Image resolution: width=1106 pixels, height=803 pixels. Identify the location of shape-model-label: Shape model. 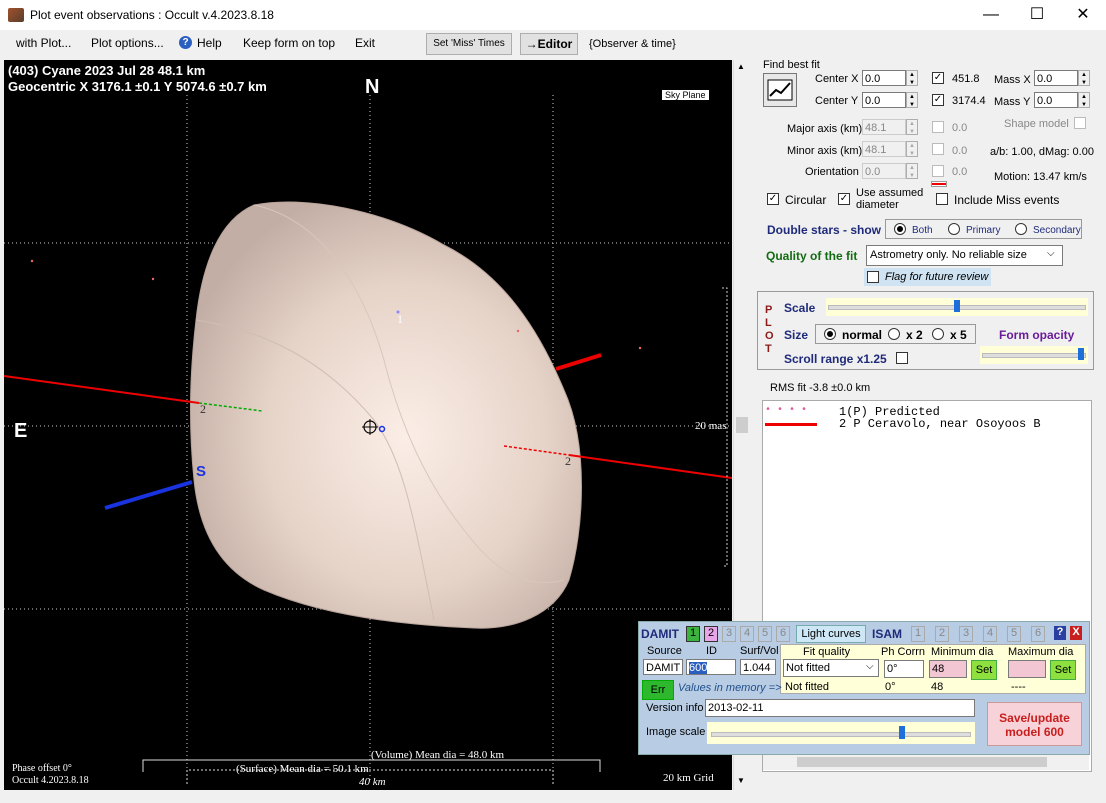
(1036, 124).